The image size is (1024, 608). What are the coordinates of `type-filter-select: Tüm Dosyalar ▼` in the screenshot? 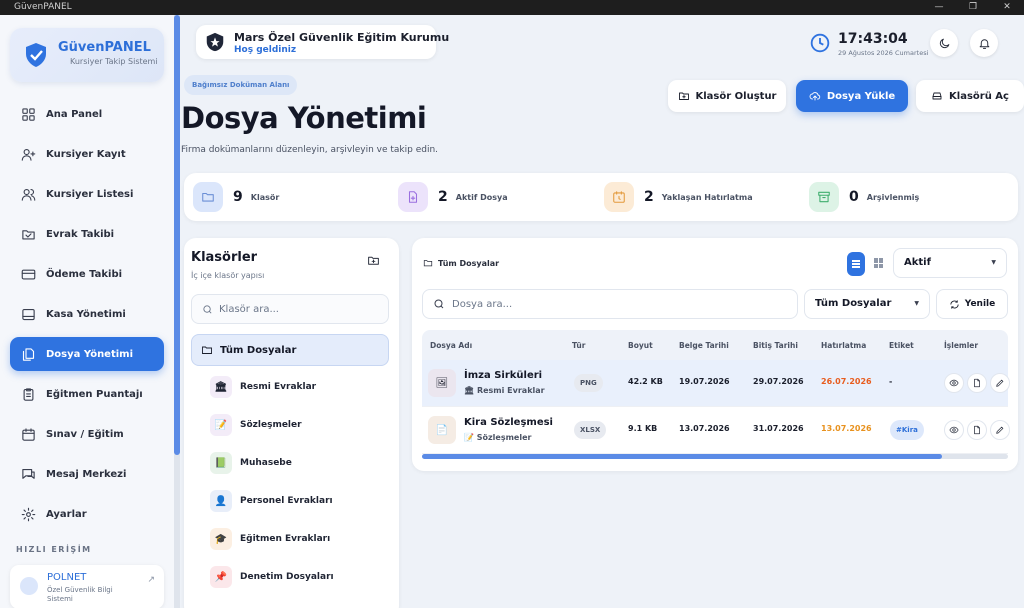 It's located at (867, 304).